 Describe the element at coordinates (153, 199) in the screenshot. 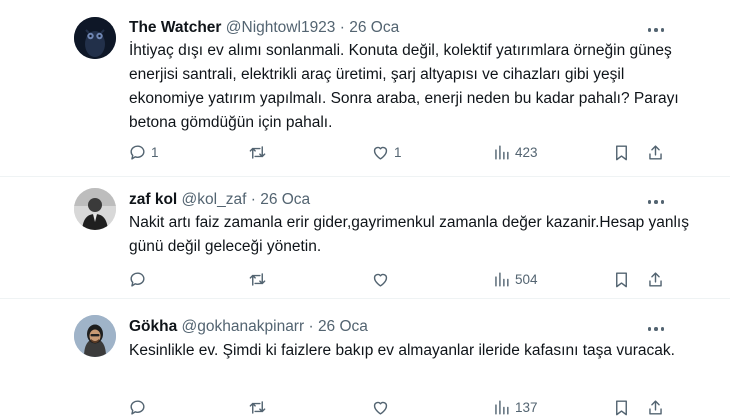

I see `display-name: zaf kol` at that location.